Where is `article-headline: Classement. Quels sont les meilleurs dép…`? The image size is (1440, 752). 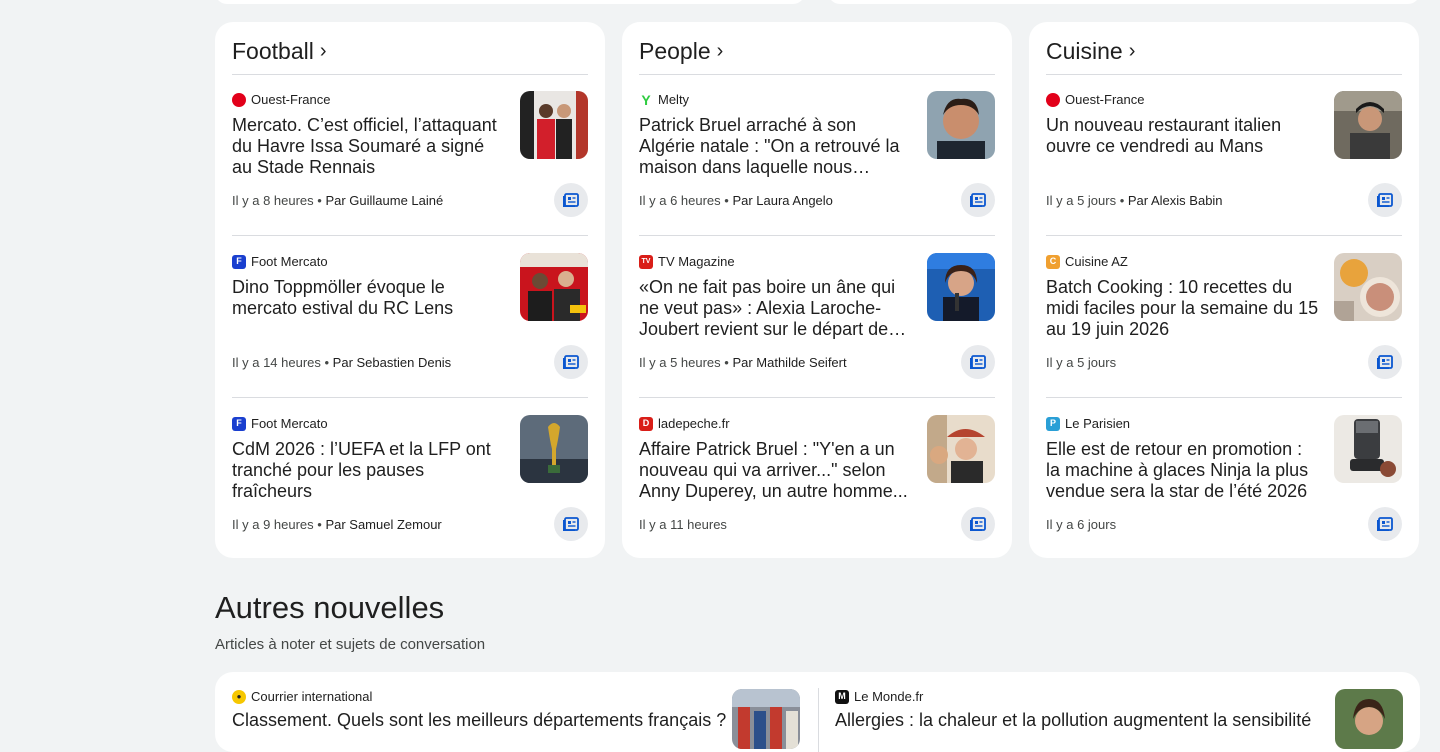 article-headline: Classement. Quels sont les meilleurs dép… is located at coordinates (479, 720).